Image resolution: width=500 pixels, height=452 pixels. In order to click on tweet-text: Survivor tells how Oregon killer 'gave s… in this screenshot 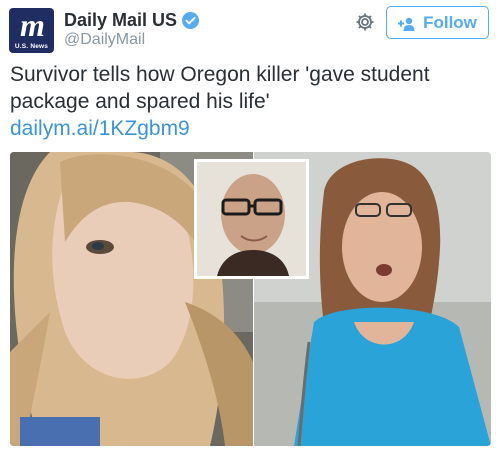, I will do `click(220, 88)`.